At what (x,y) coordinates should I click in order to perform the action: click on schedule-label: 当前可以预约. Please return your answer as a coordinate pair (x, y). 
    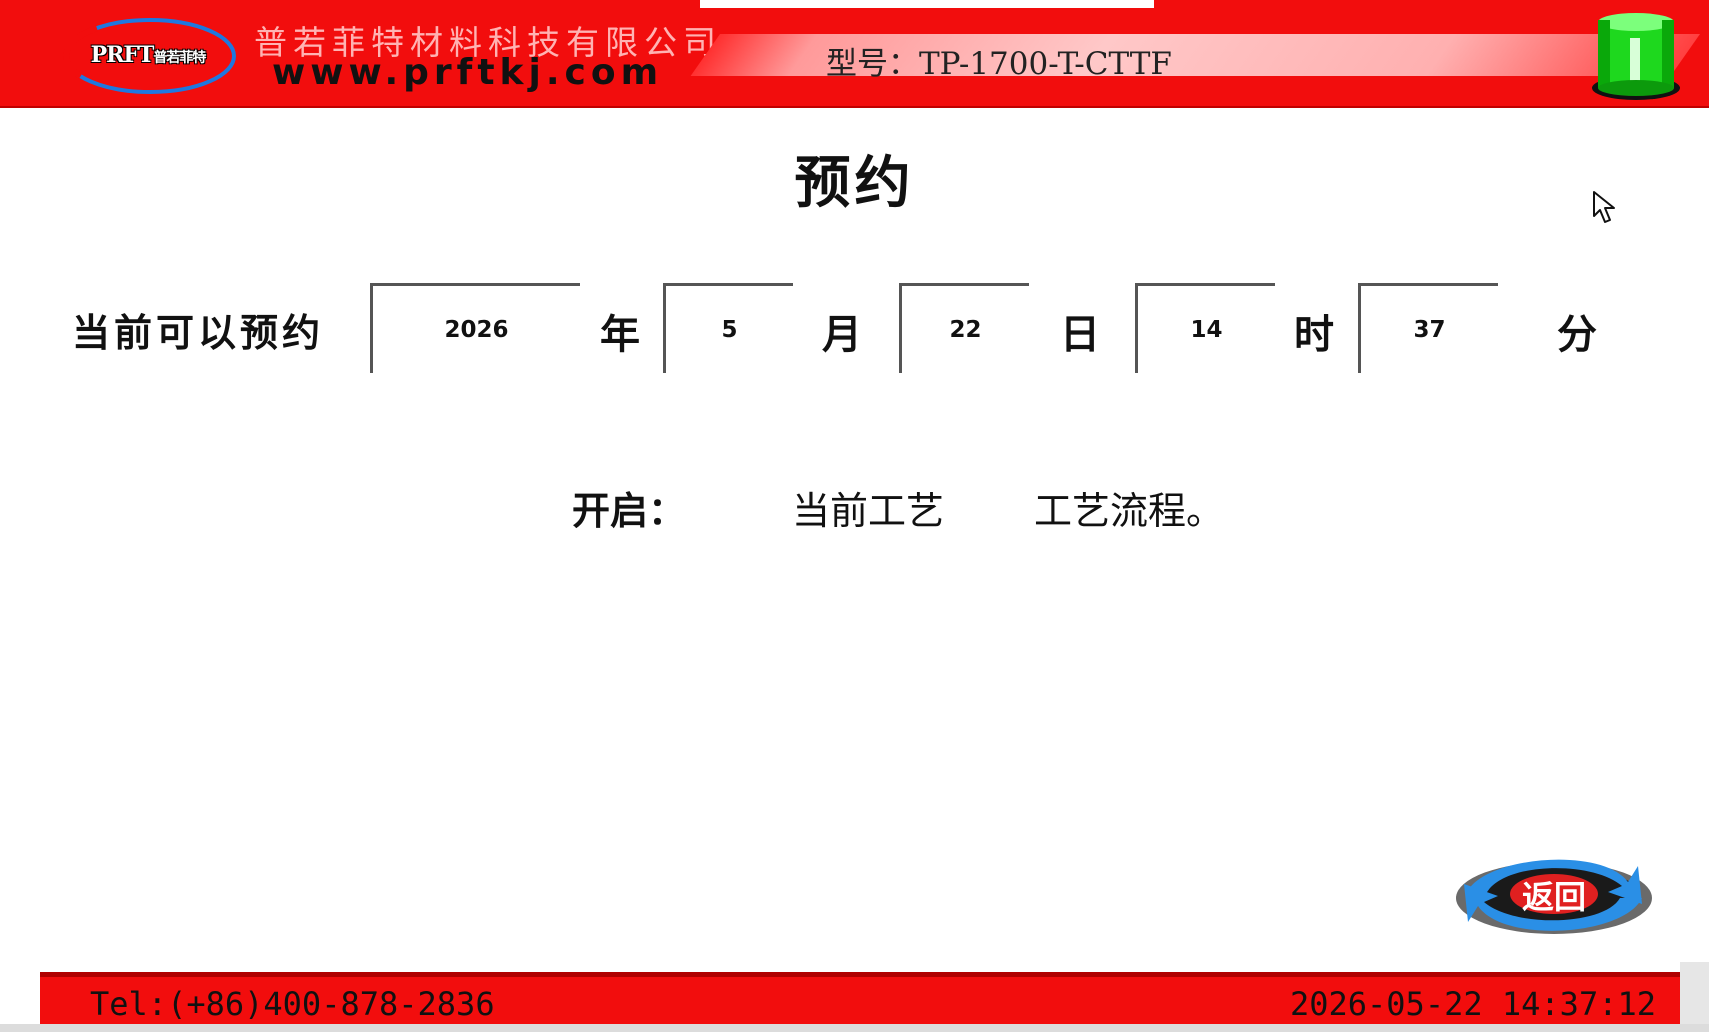
    Looking at the image, I should click on (198, 333).